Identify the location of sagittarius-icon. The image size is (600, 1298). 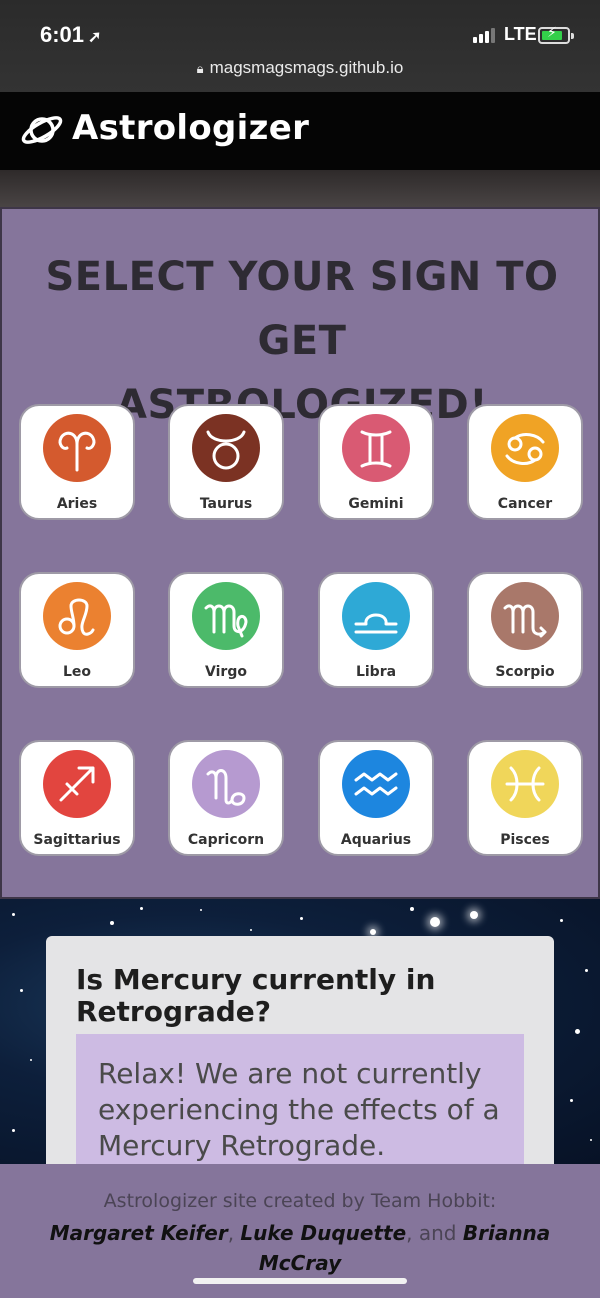
(77, 784).